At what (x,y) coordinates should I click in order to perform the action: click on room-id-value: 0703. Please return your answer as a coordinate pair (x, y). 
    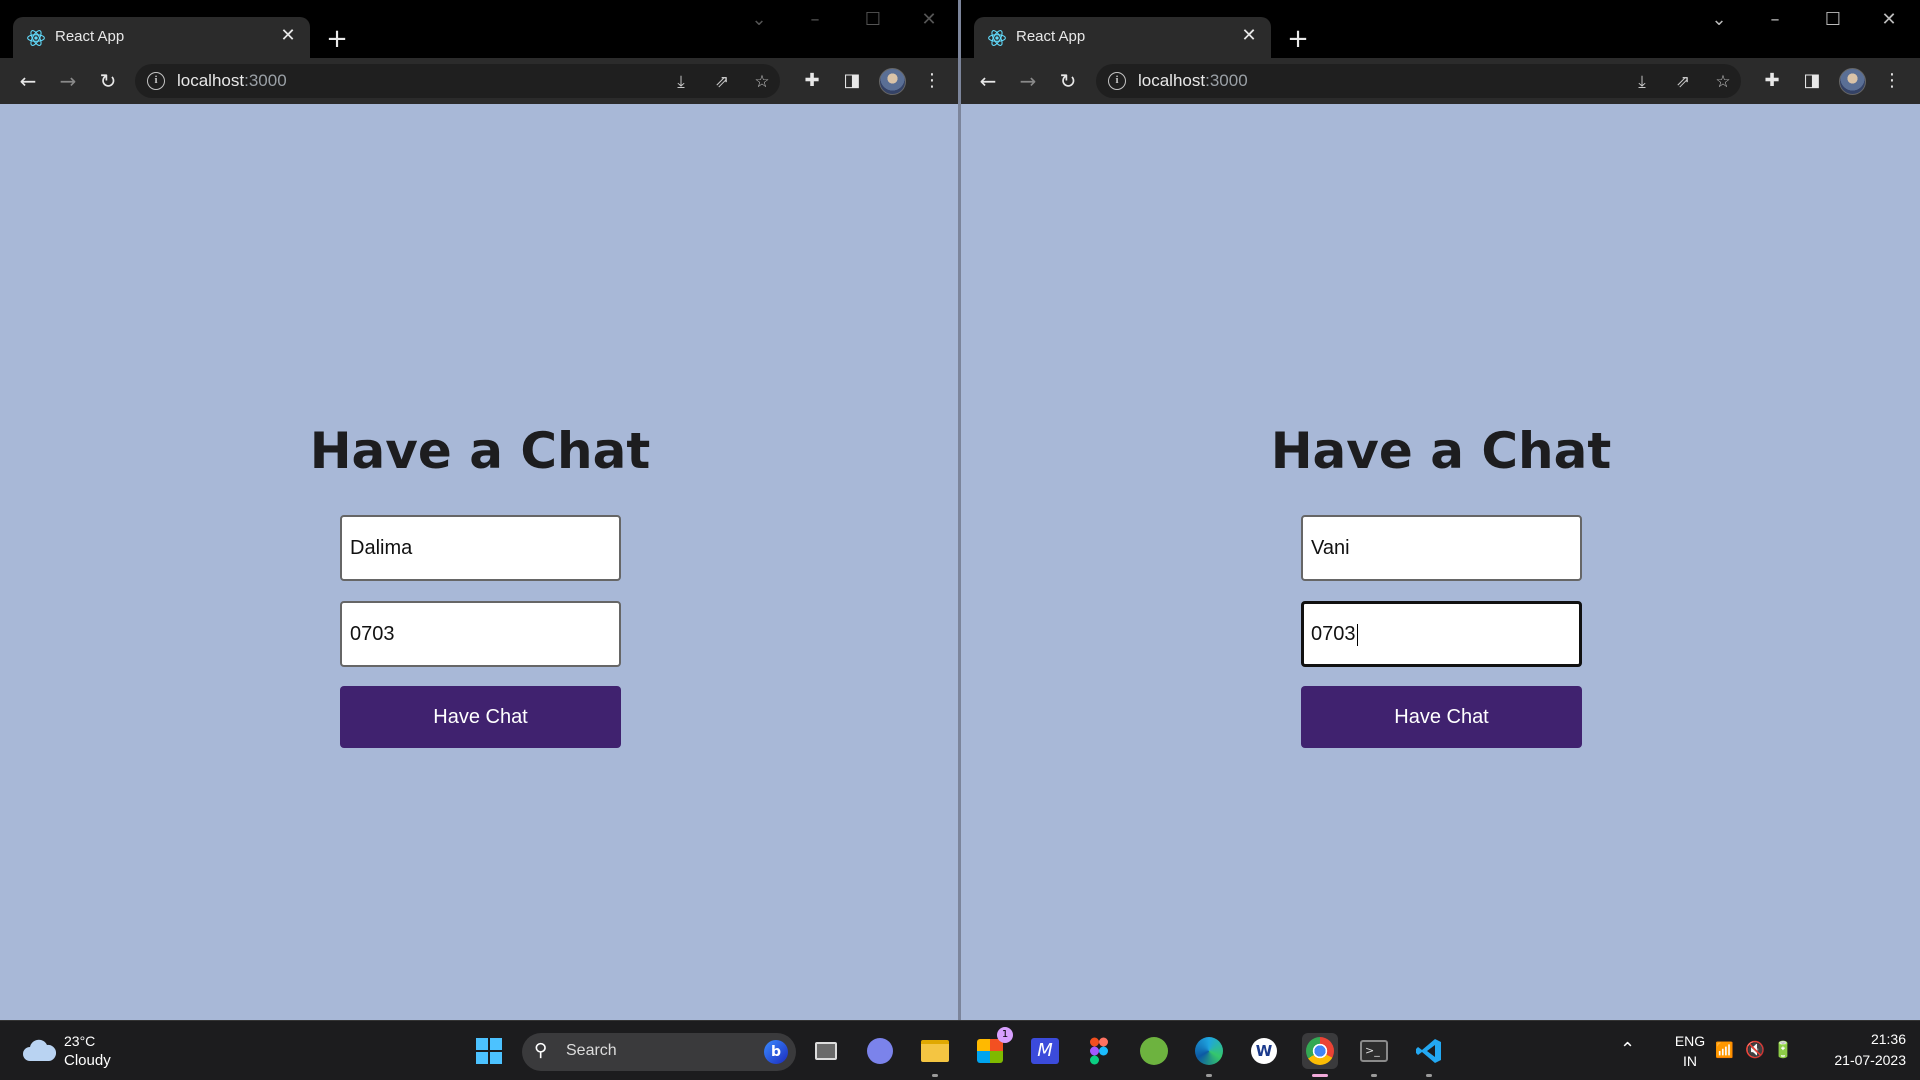
    Looking at the image, I should click on (1333, 634).